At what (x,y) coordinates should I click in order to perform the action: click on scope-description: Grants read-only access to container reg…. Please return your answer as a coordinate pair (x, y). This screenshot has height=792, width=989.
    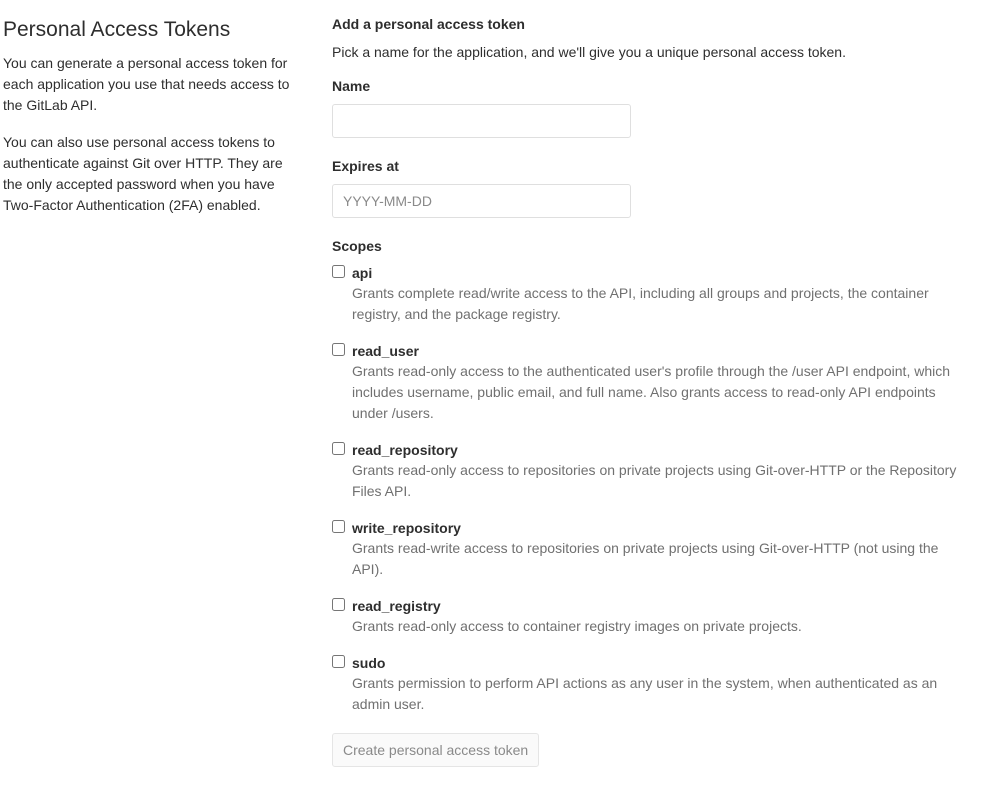
    Looking at the image, I should click on (577, 626).